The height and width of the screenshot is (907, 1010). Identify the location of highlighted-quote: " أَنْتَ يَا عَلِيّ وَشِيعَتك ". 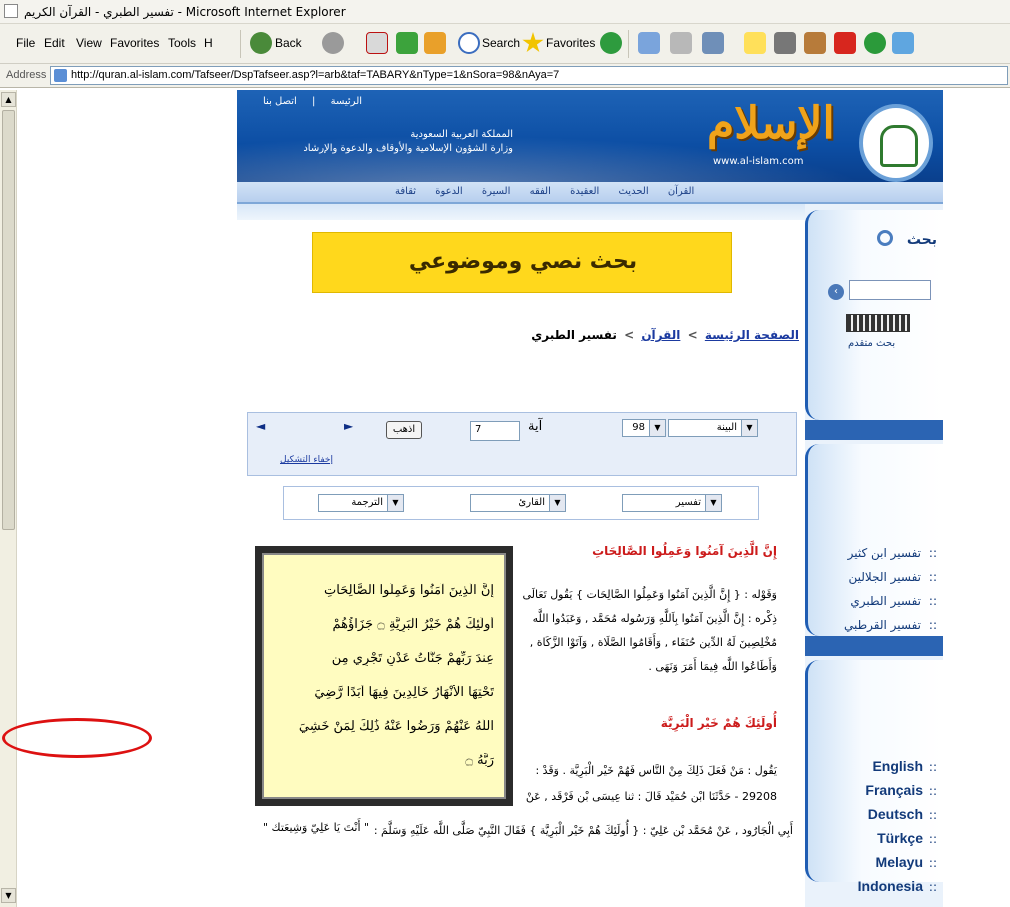
(316, 827).